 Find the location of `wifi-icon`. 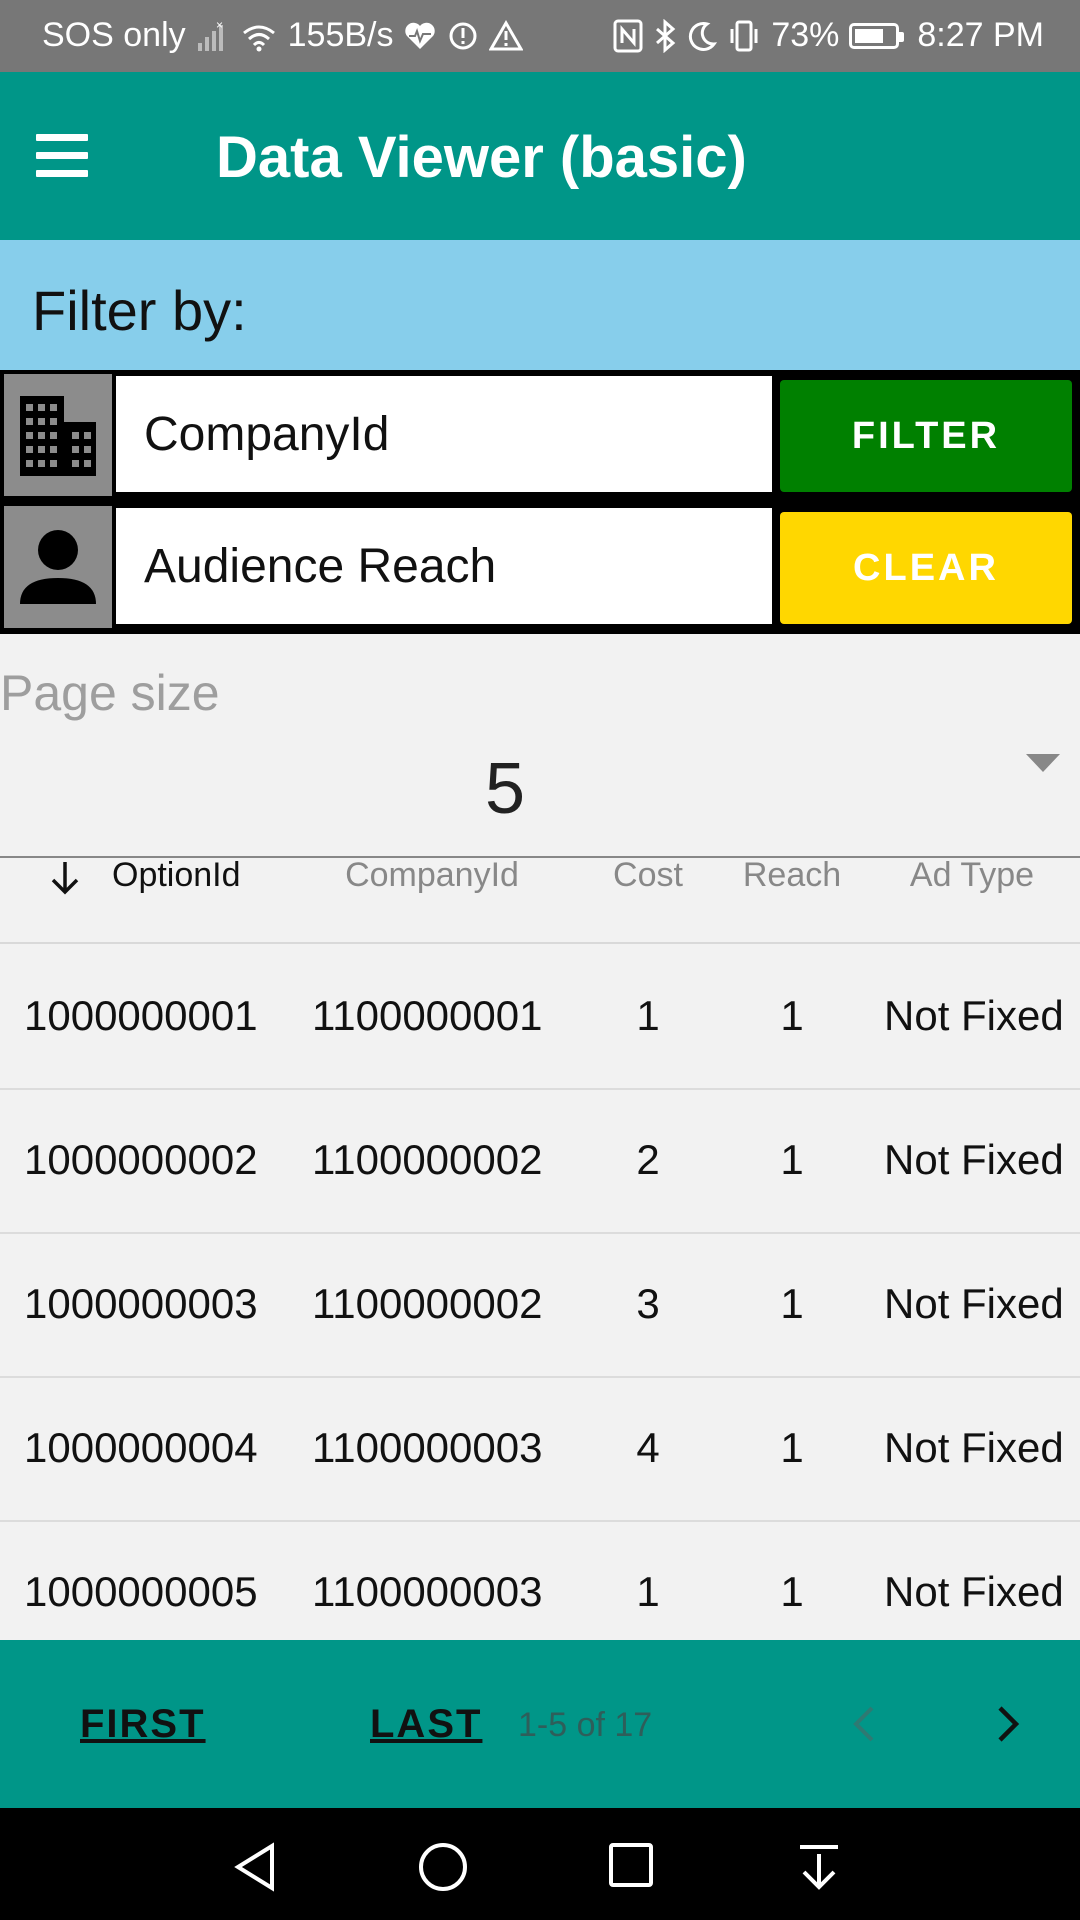

wifi-icon is located at coordinates (258, 38).